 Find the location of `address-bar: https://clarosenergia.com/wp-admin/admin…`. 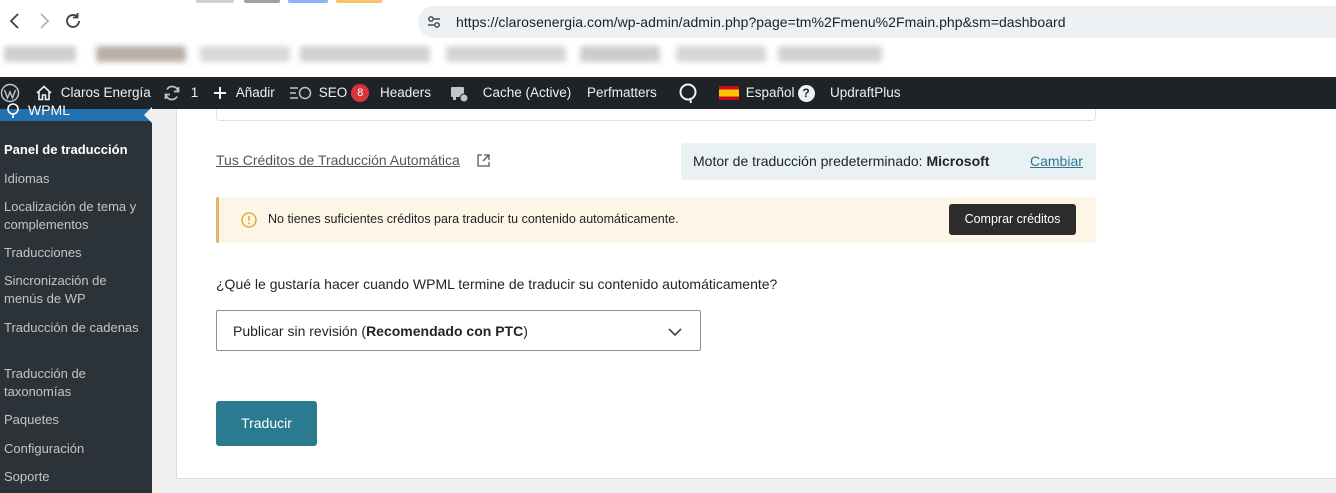

address-bar: https://clarosenergia.com/wp-admin/admin… is located at coordinates (877, 22).